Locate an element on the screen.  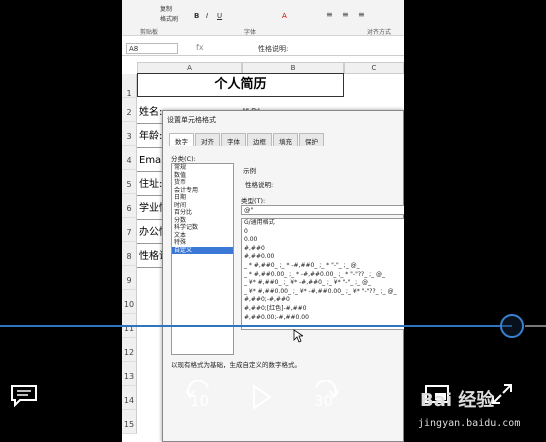
row-header: 4 is located at coordinates (129, 158).